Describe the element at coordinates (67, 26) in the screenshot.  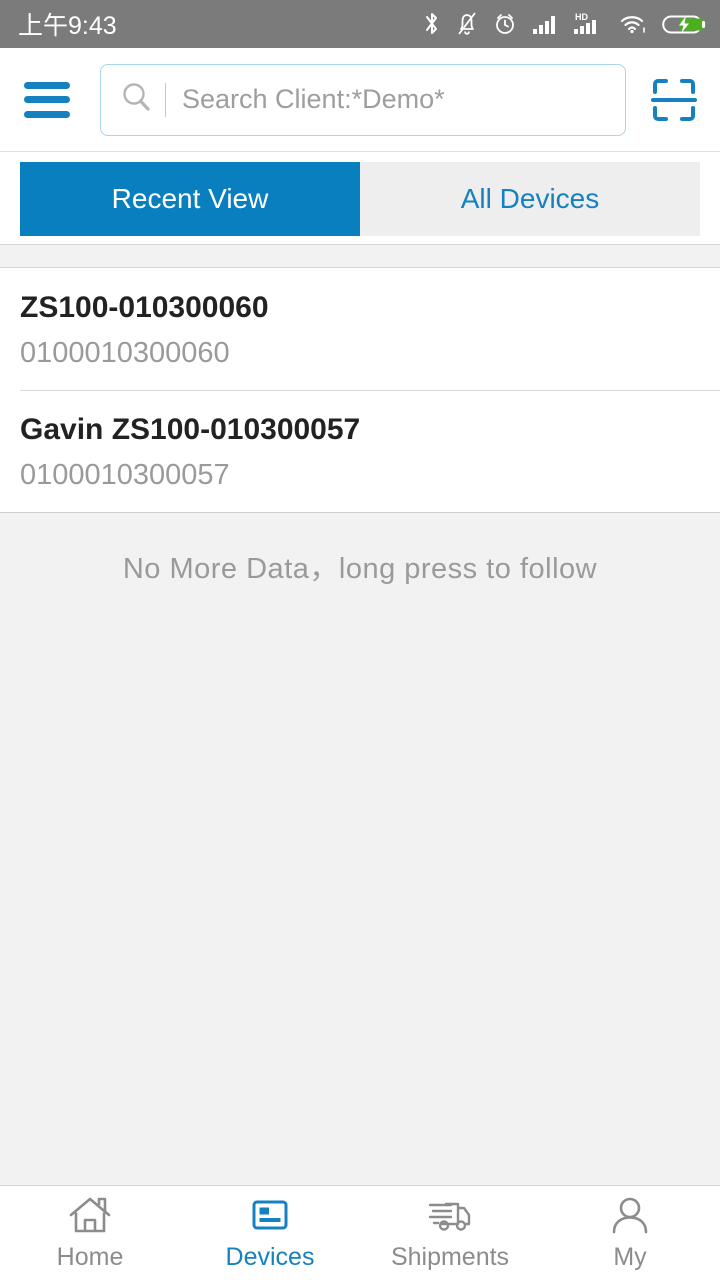
I see `status-time: 上午9:43` at that location.